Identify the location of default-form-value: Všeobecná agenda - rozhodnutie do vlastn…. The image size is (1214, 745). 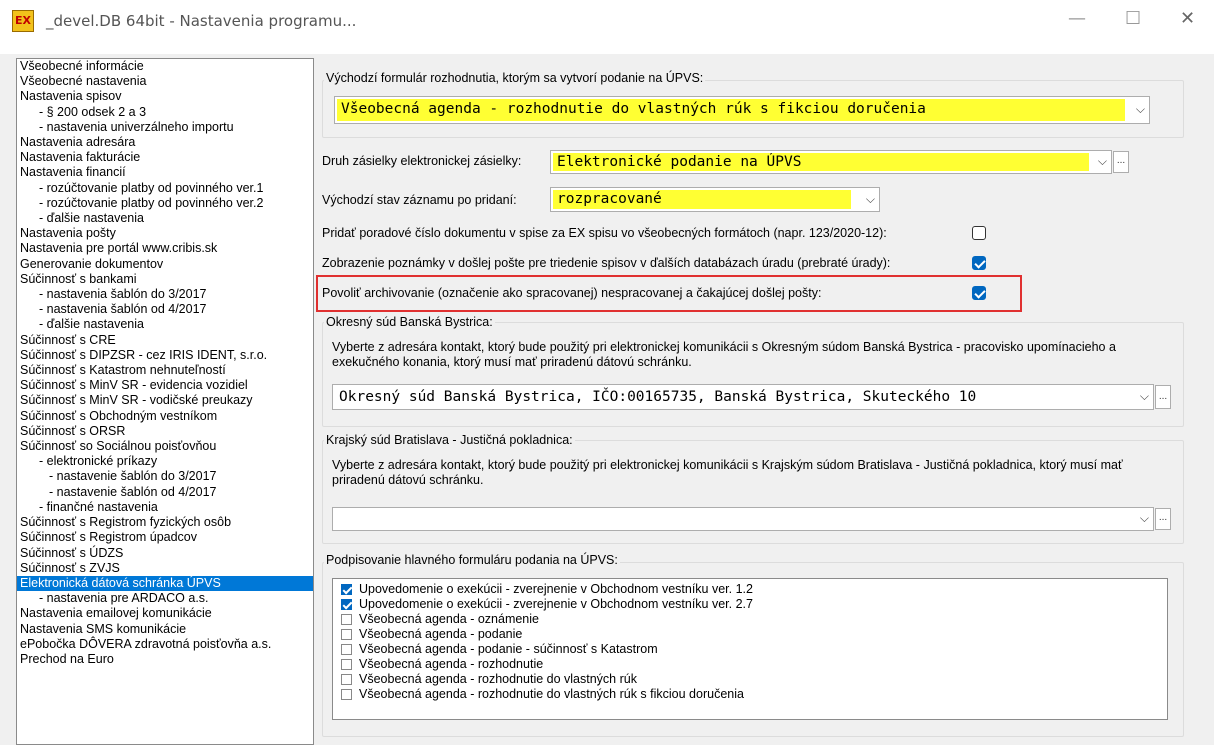
(731, 110).